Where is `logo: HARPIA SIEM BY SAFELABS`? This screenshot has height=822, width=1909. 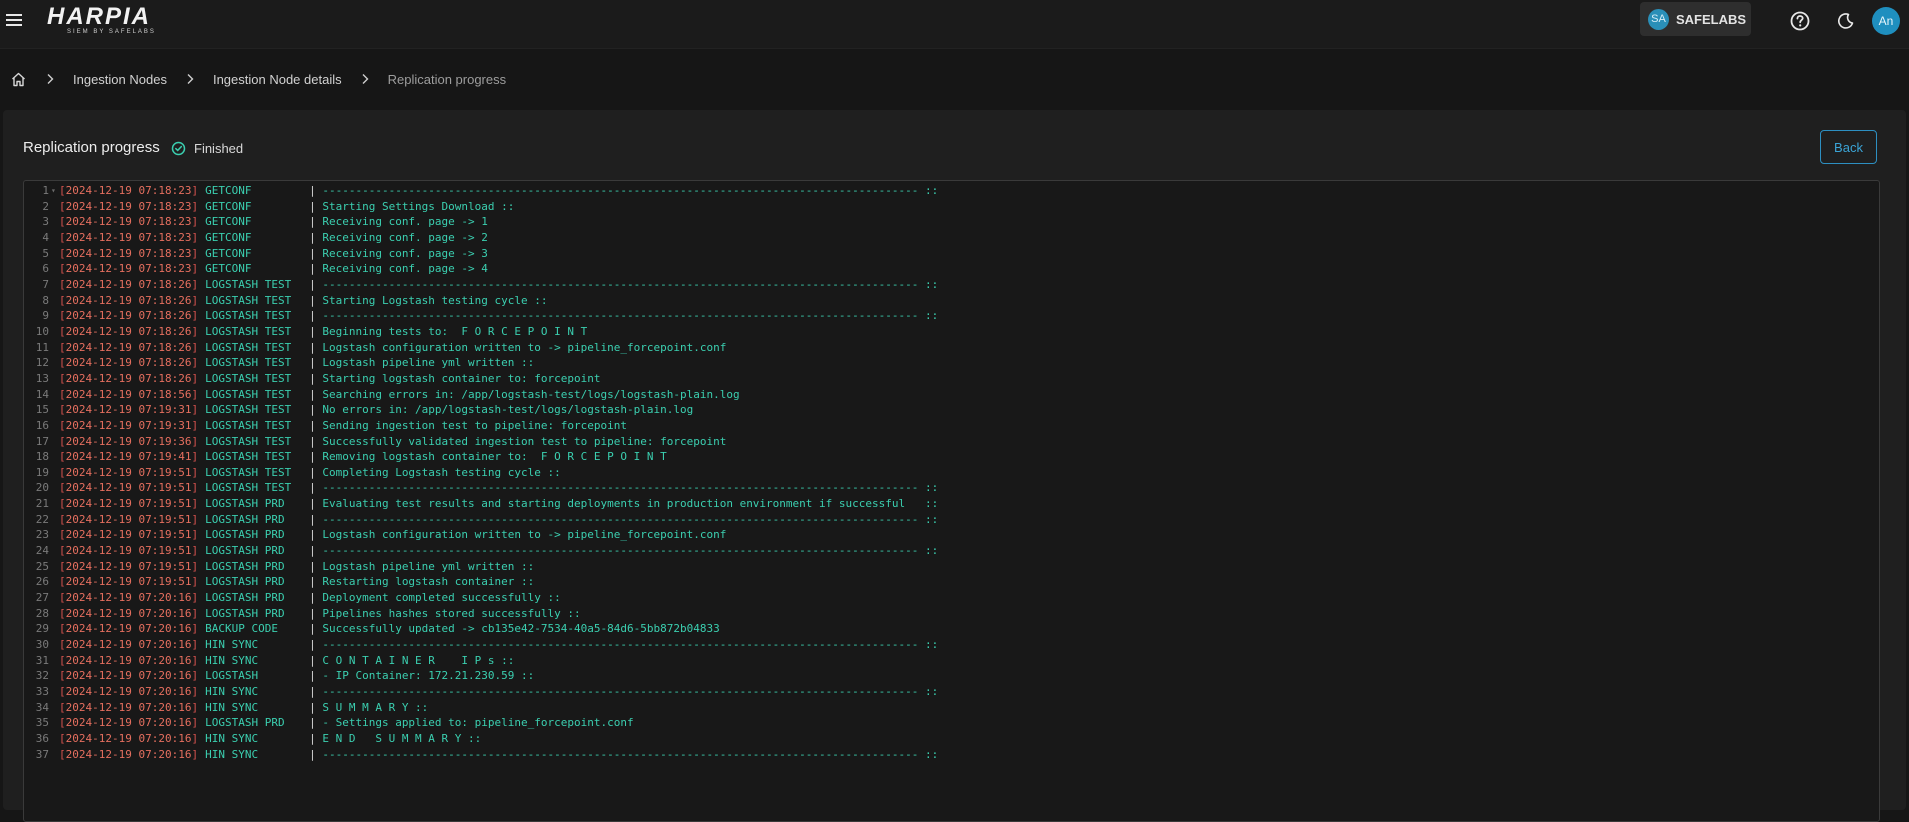
logo: HARPIA SIEM BY SAFELABS is located at coordinates (113, 19).